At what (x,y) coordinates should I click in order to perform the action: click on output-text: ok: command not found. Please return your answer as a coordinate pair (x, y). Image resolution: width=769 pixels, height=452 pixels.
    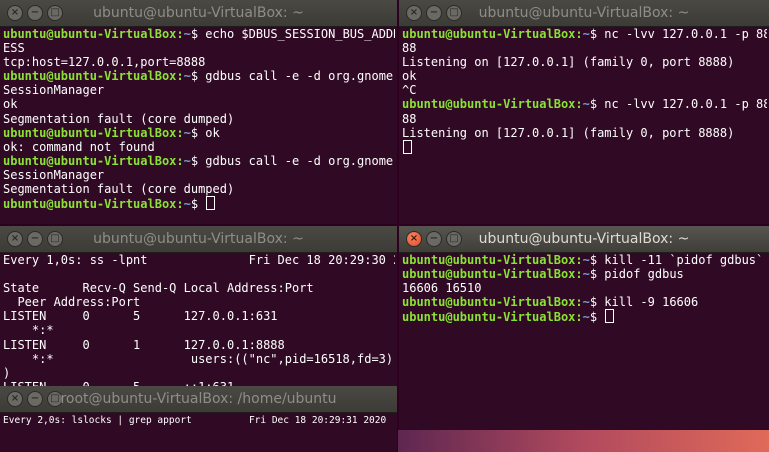
    Looking at the image, I should click on (79, 146).